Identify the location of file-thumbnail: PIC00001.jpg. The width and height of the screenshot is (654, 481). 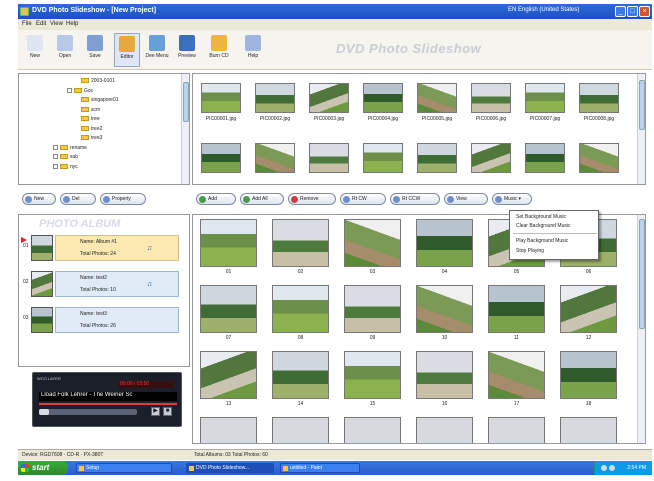
(221, 104).